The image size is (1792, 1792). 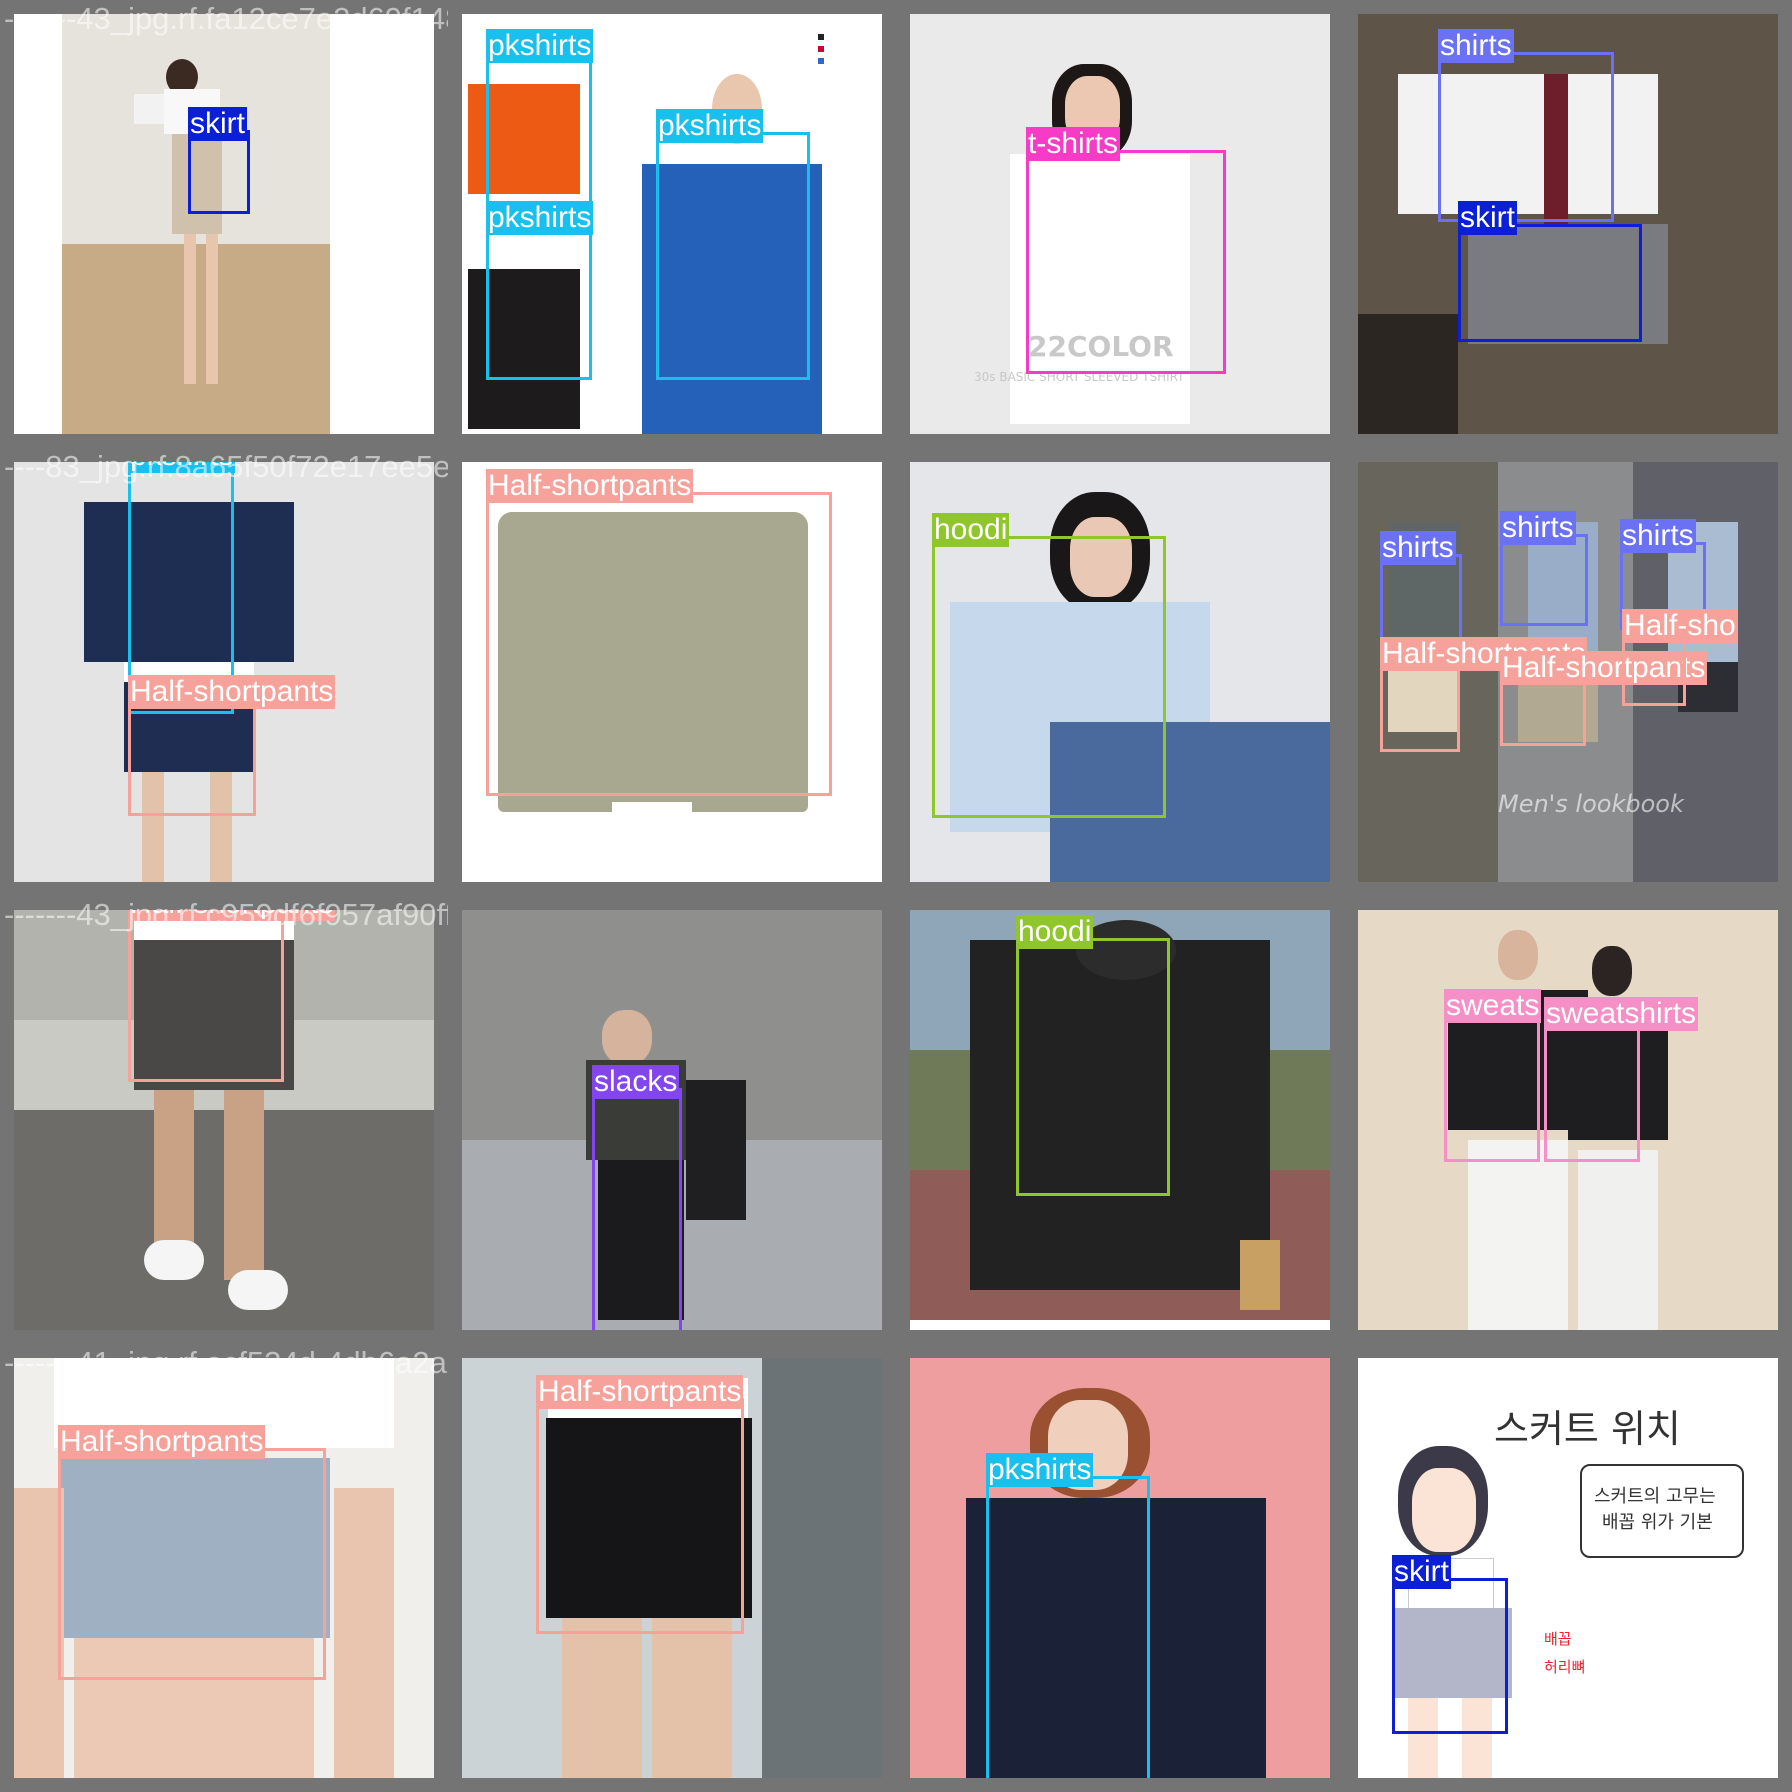 What do you see at coordinates (1621, 1079) in the screenshot?
I see `bbox-sweatshirts: sweatshirts` at bounding box center [1621, 1079].